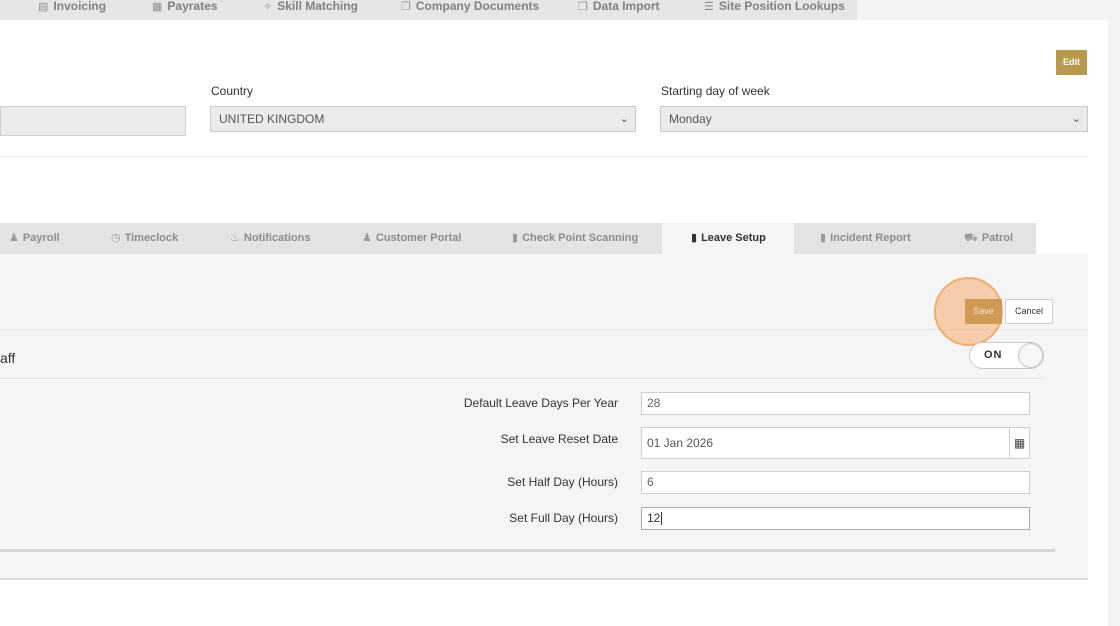 This screenshot has height=626, width=1120. I want to click on tab-timeclock: ◷ Timeclock, so click(144, 238).